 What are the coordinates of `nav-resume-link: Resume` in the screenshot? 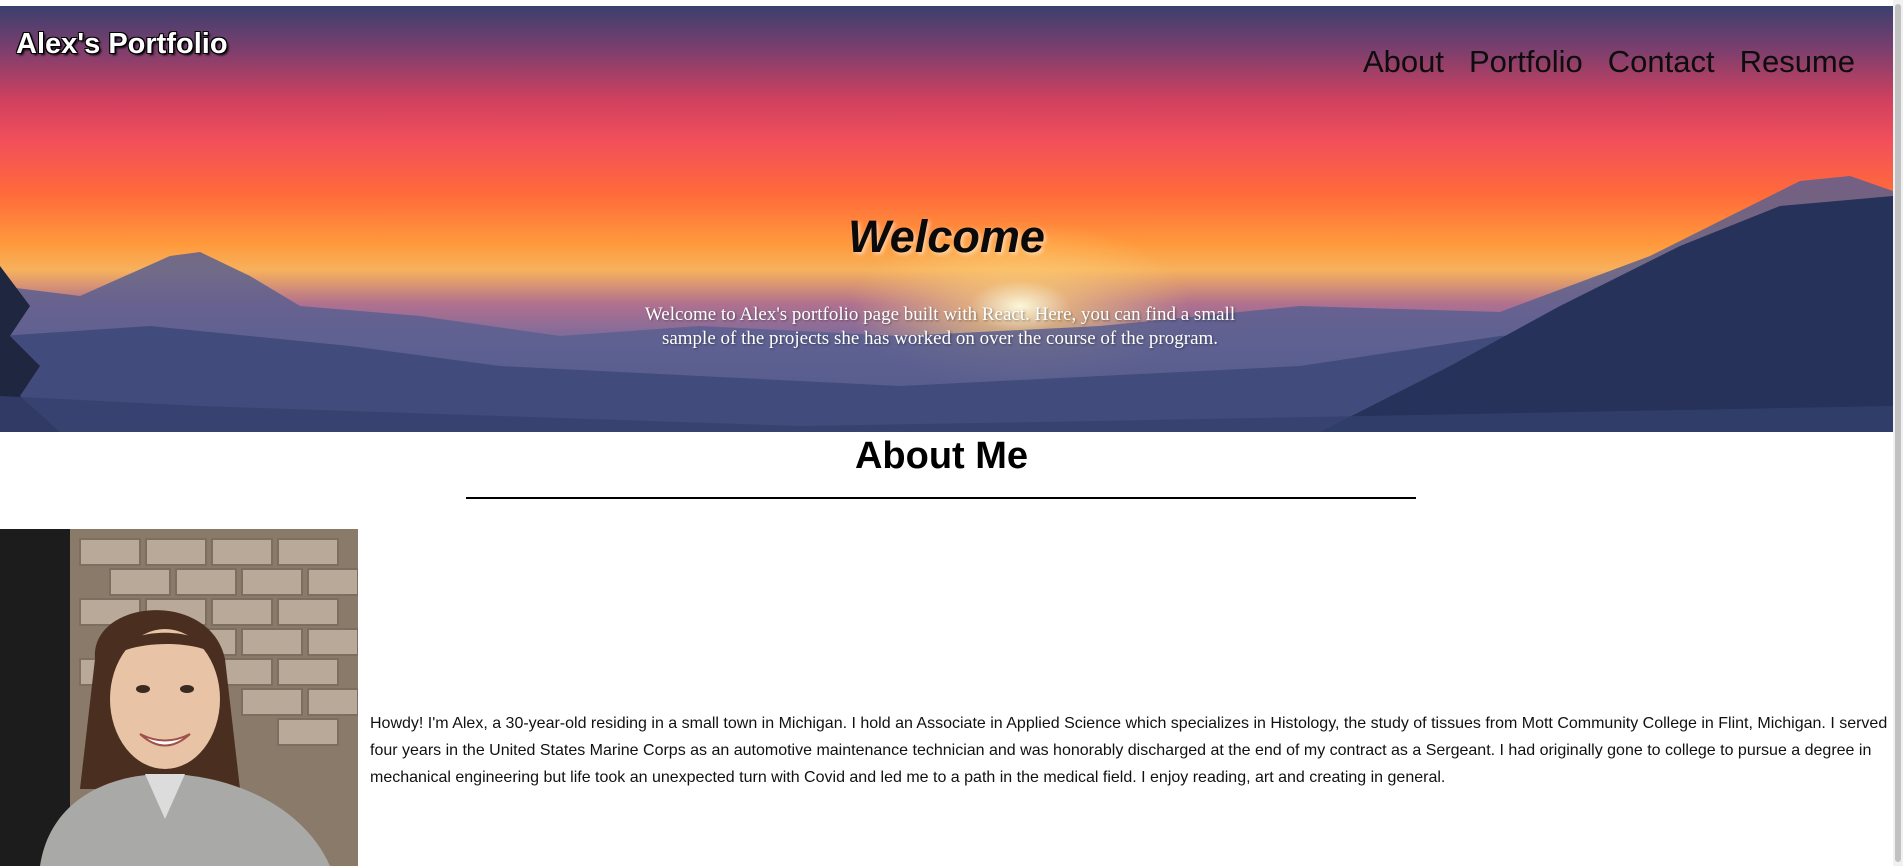 It's located at (1797, 62).